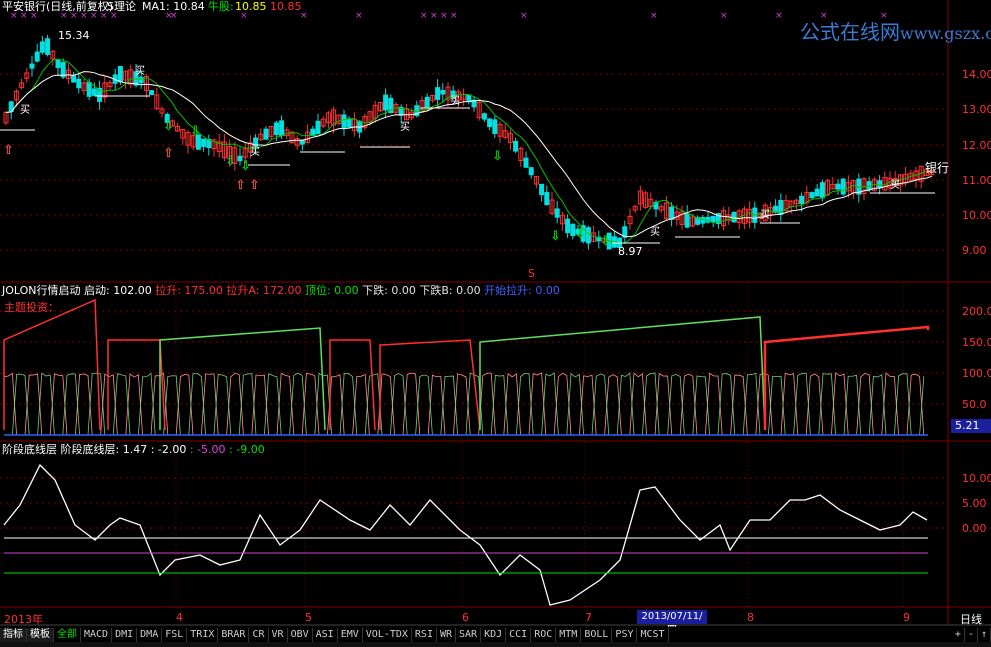 This screenshot has width=991, height=647. What do you see at coordinates (259, 634) in the screenshot?
I see `tab-cr: CR` at bounding box center [259, 634].